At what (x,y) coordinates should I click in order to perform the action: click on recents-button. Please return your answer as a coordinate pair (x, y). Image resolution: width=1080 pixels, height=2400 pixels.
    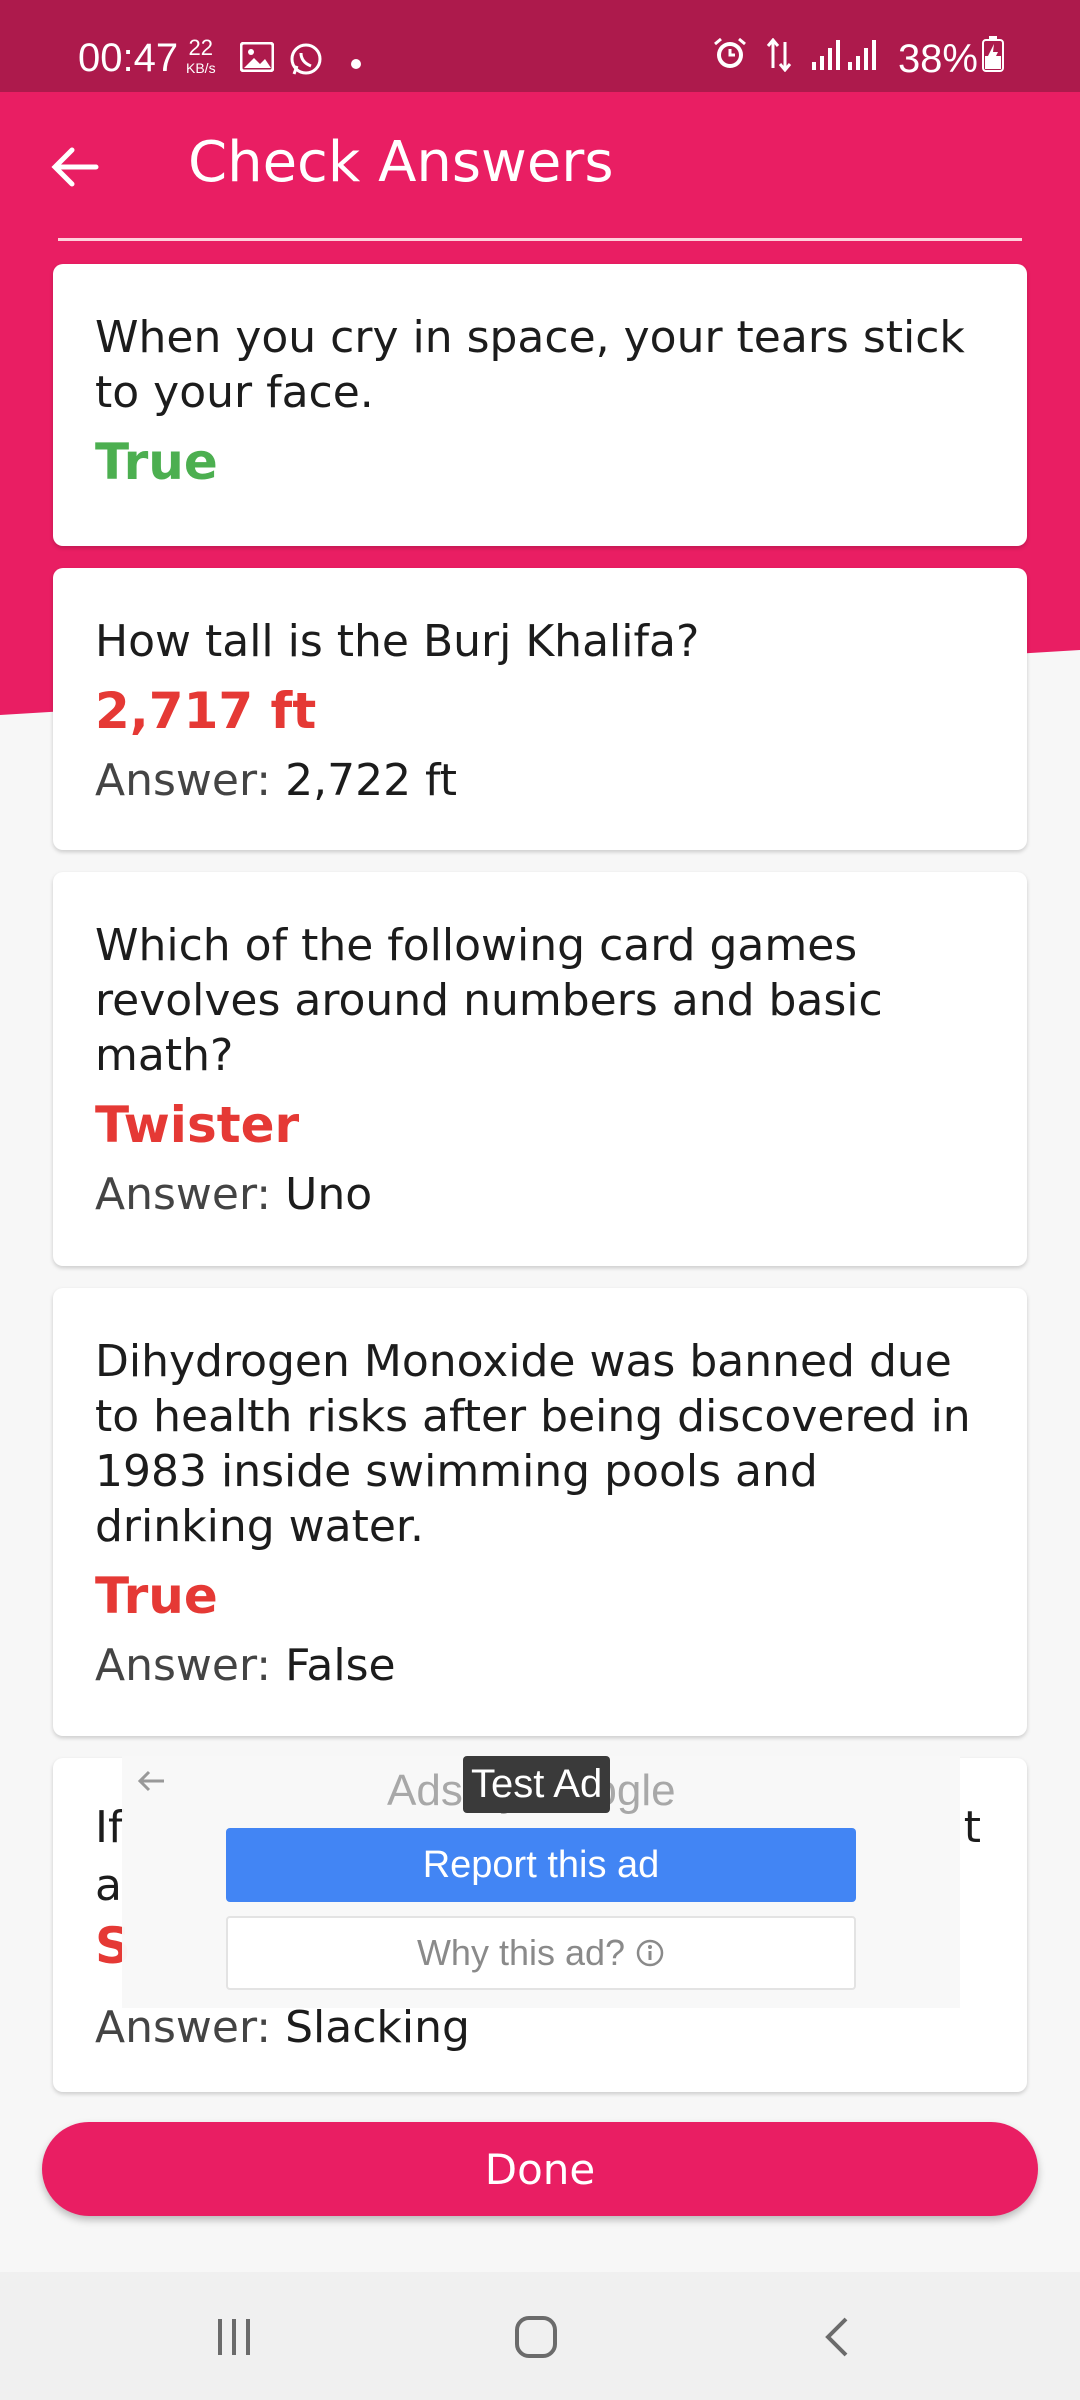
    Looking at the image, I should click on (234, 2337).